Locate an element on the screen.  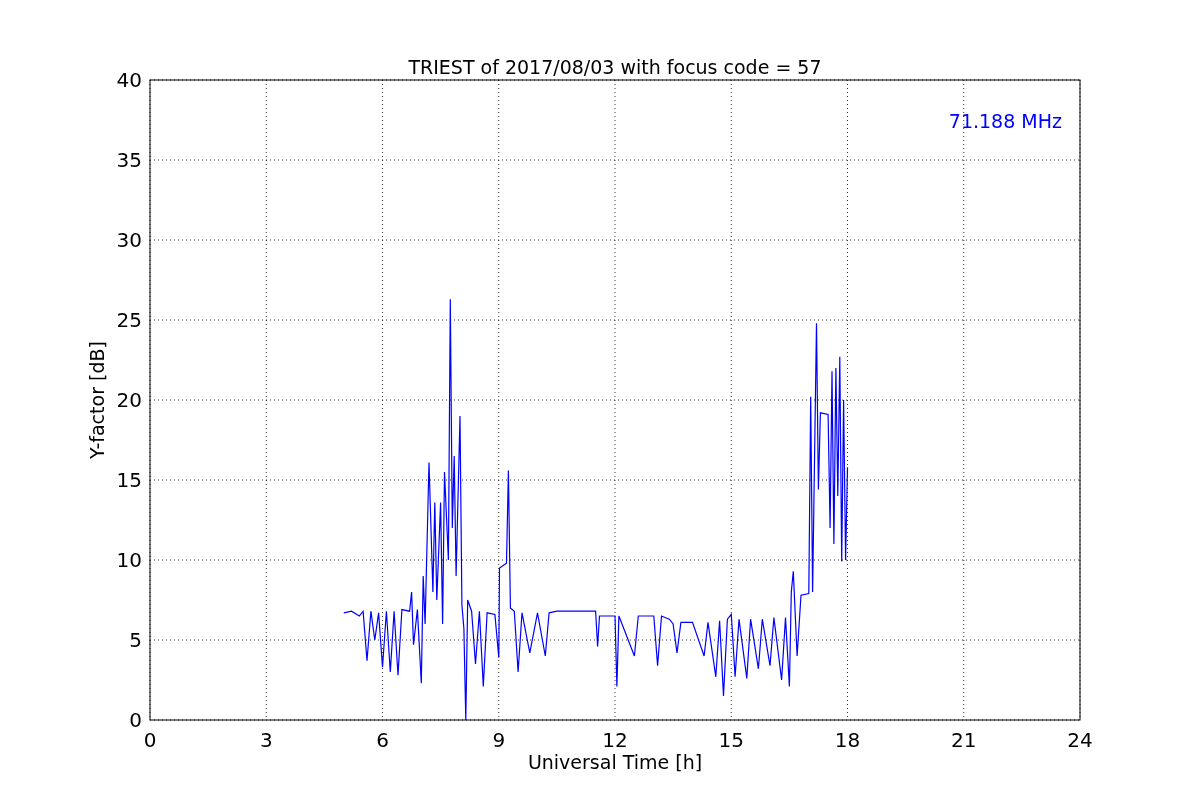
x-tick-label: 9 is located at coordinates (499, 740).